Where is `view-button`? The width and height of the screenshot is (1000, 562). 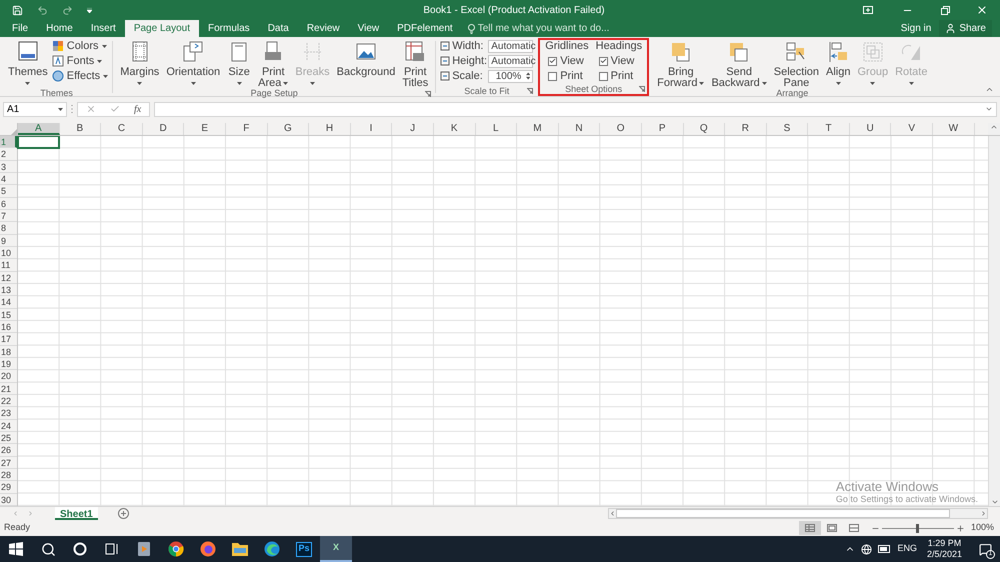 view-button is located at coordinates (809, 528).